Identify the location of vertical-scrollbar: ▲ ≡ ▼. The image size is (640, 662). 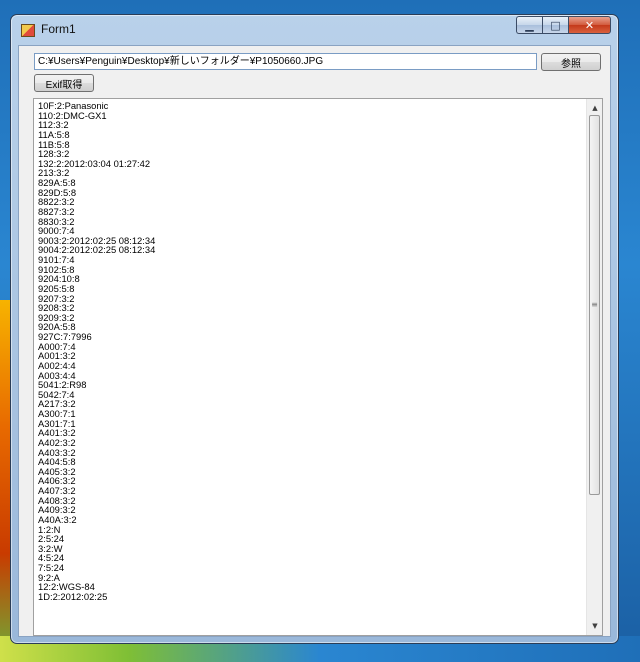
(594, 367).